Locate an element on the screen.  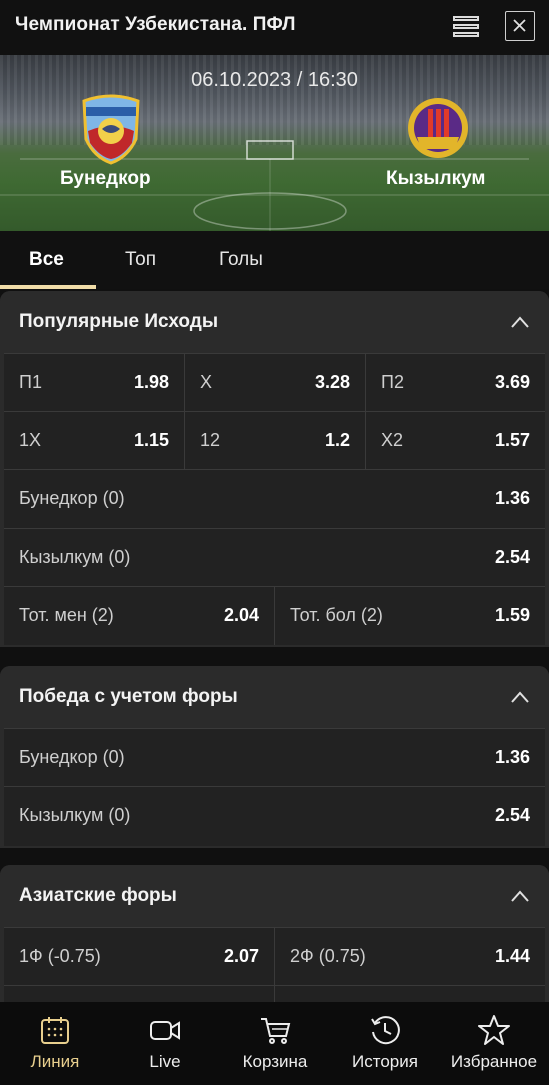
bottom-navigation: Линия Live Корзина История Избранное is located at coordinates (274, 1043).